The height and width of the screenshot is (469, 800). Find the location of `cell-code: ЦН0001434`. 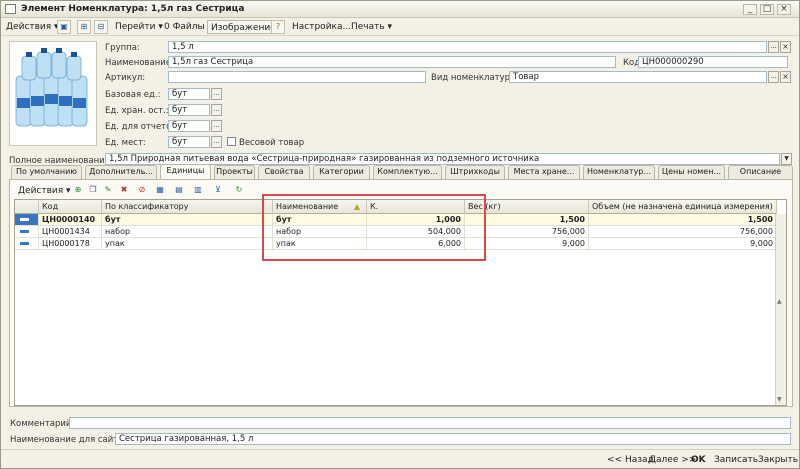

cell-code: ЦН0001434 is located at coordinates (70, 232).